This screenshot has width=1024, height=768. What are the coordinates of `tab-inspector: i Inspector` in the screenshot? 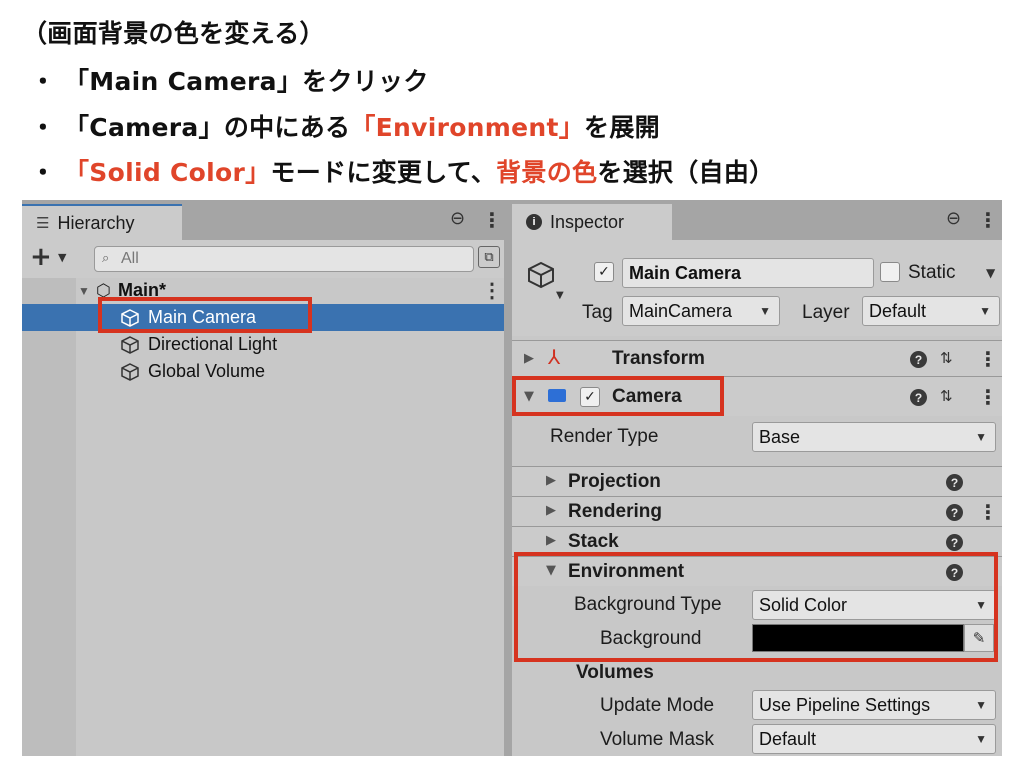 It's located at (592, 222).